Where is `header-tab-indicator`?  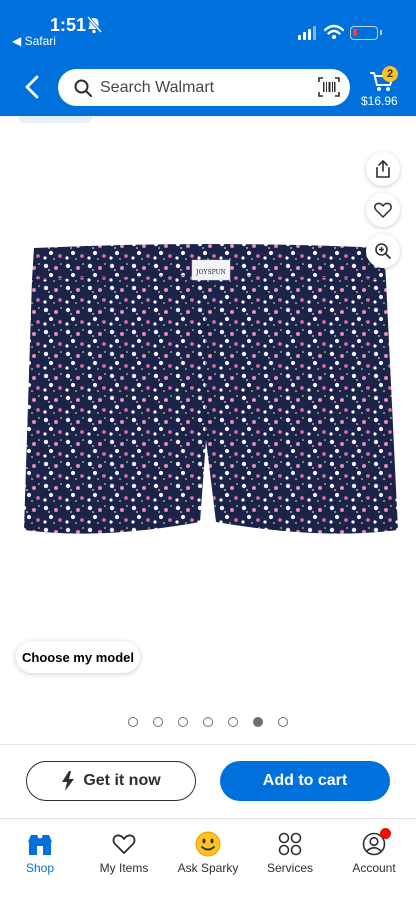 header-tab-indicator is located at coordinates (55, 119).